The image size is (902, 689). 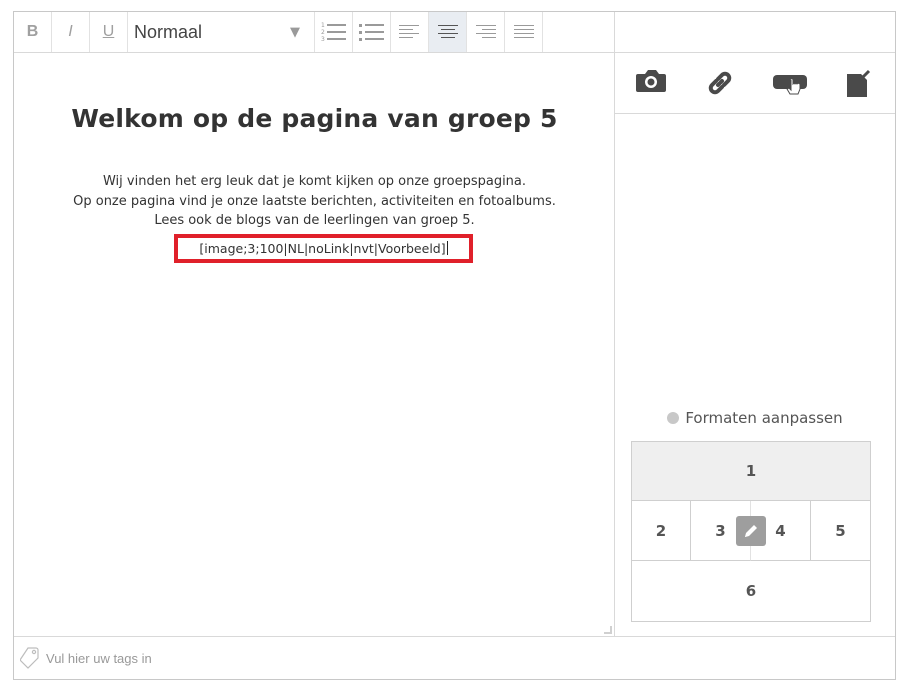 What do you see at coordinates (323, 25) in the screenshot?
I see `svg-text: 1` at bounding box center [323, 25].